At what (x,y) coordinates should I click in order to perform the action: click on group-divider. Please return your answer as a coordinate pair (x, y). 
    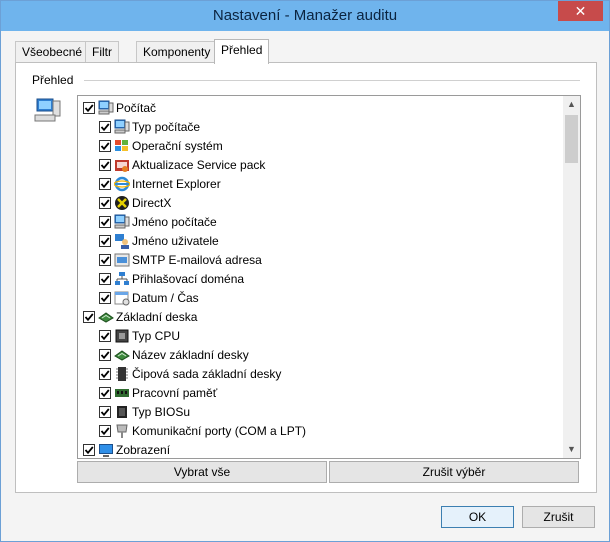
    Looking at the image, I should click on (332, 80).